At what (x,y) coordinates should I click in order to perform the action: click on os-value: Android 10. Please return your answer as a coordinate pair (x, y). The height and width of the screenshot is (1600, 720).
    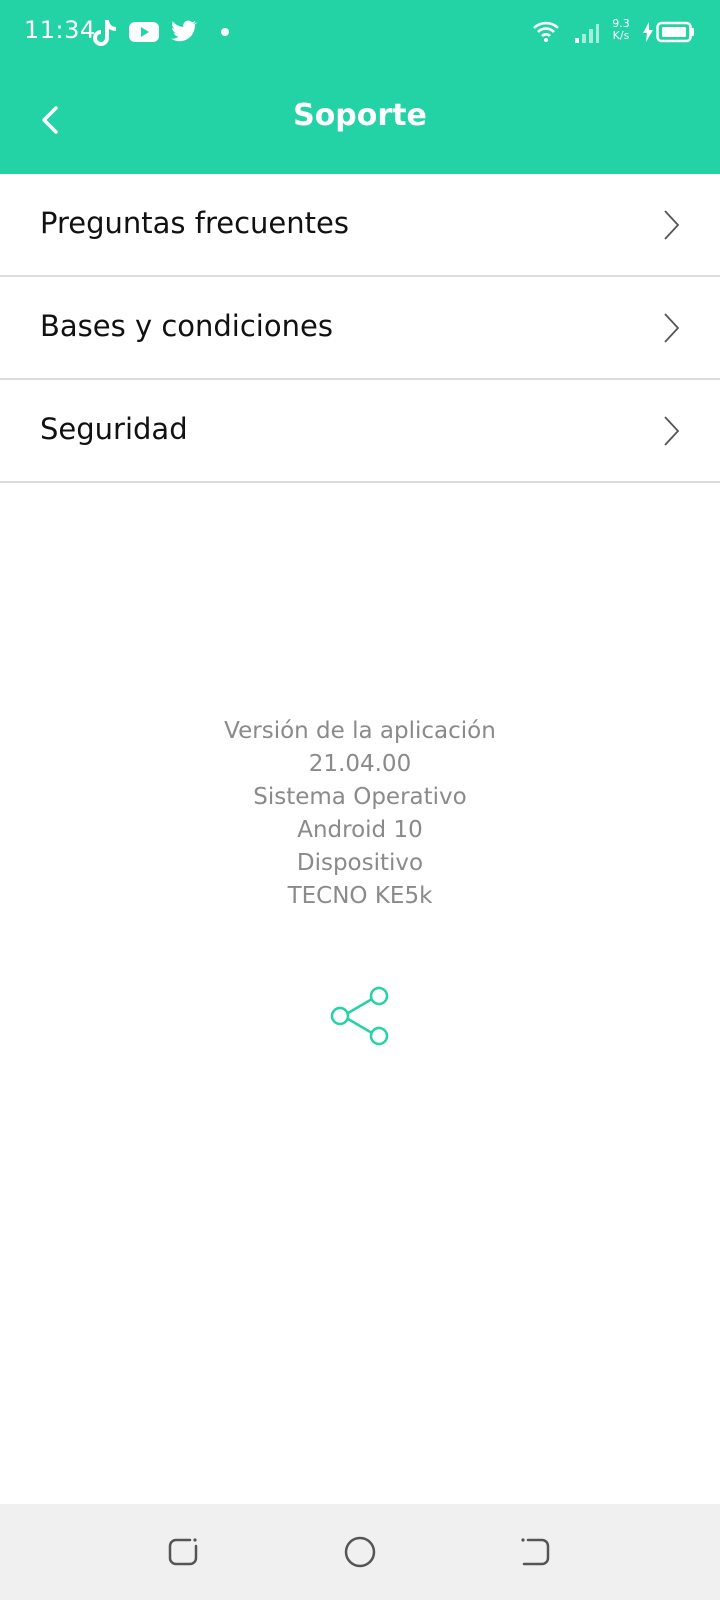
    Looking at the image, I should click on (360, 830).